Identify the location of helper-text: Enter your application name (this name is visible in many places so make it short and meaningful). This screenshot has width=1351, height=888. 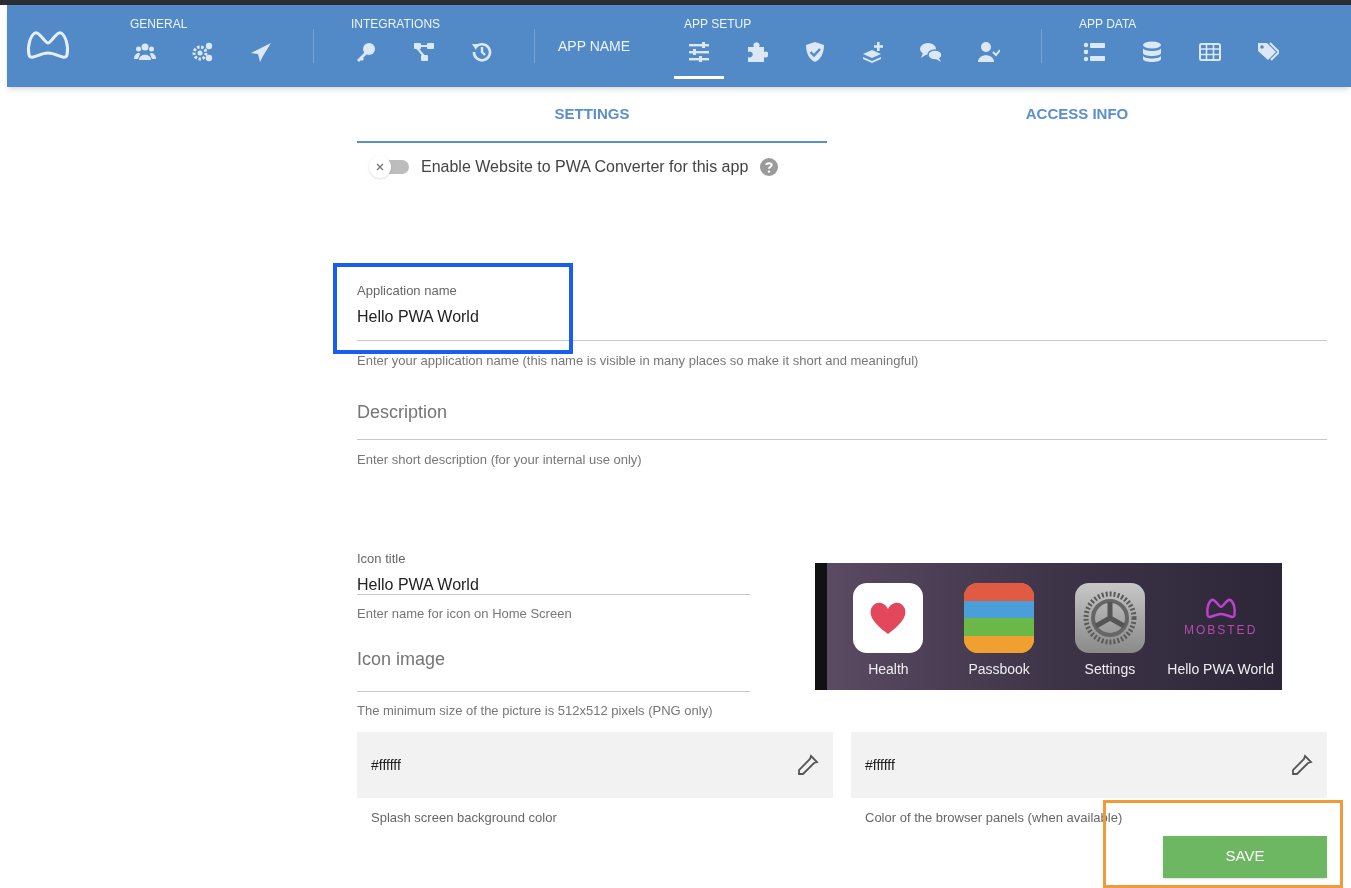
(638, 361).